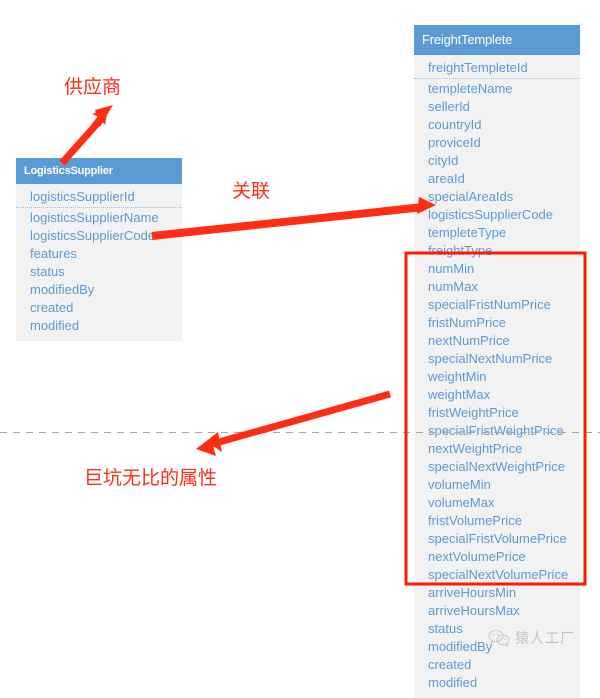 The width and height of the screenshot is (600, 698). Describe the element at coordinates (470, 88) in the screenshot. I see `field-row: templeteName` at that location.